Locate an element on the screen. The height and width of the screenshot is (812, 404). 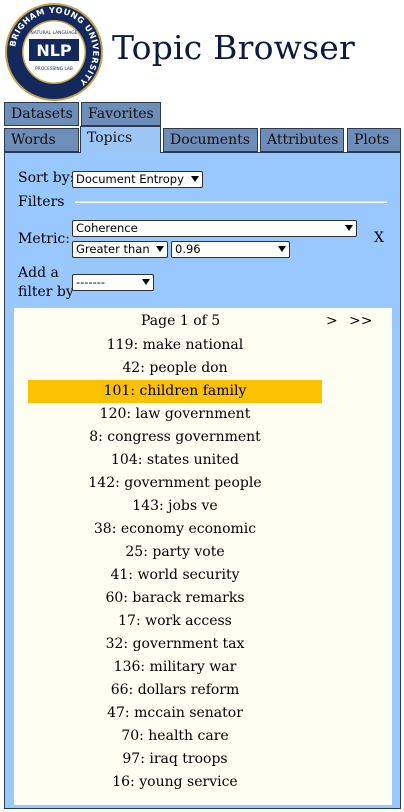
add-filter-label-line1: Add a is located at coordinates (38, 273).